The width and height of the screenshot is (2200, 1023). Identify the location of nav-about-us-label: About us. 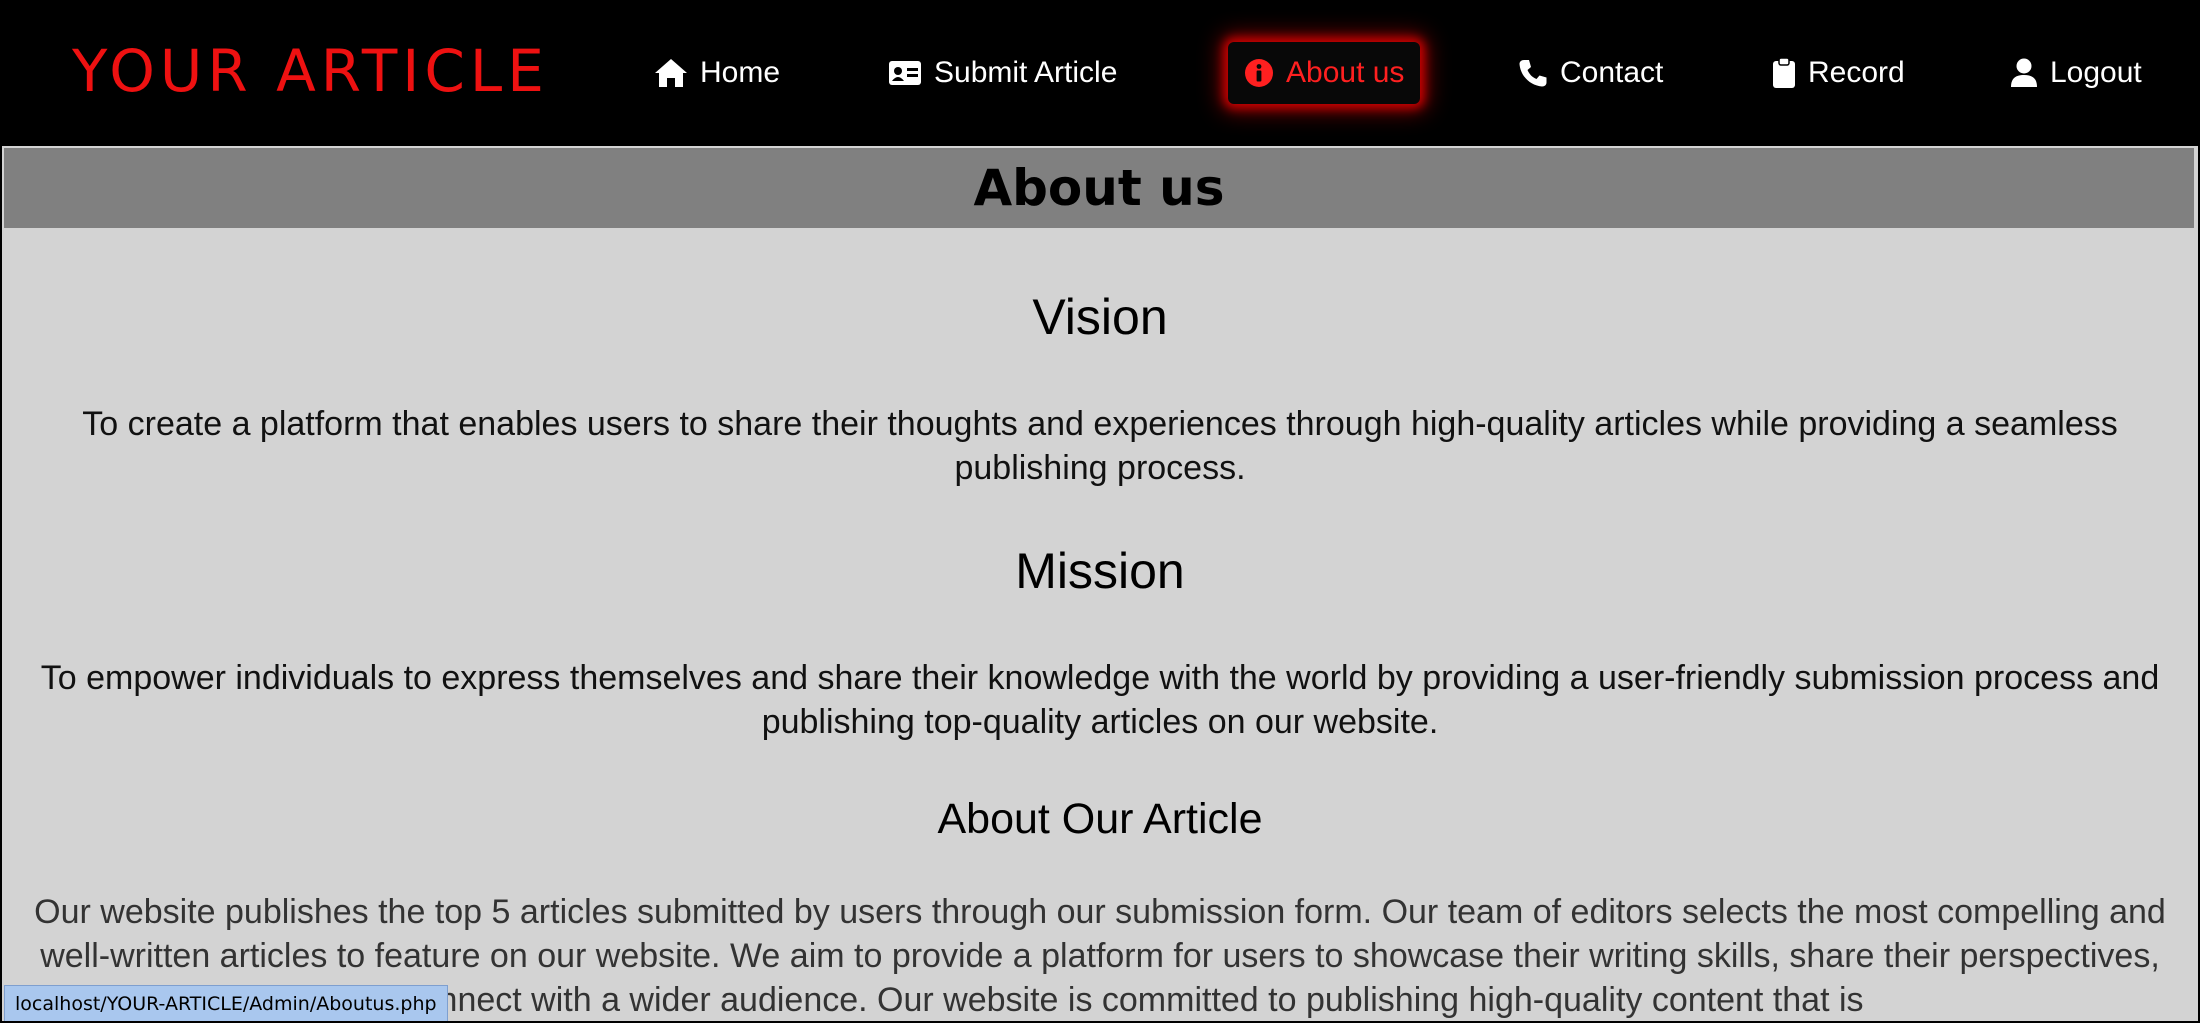
(1345, 72).